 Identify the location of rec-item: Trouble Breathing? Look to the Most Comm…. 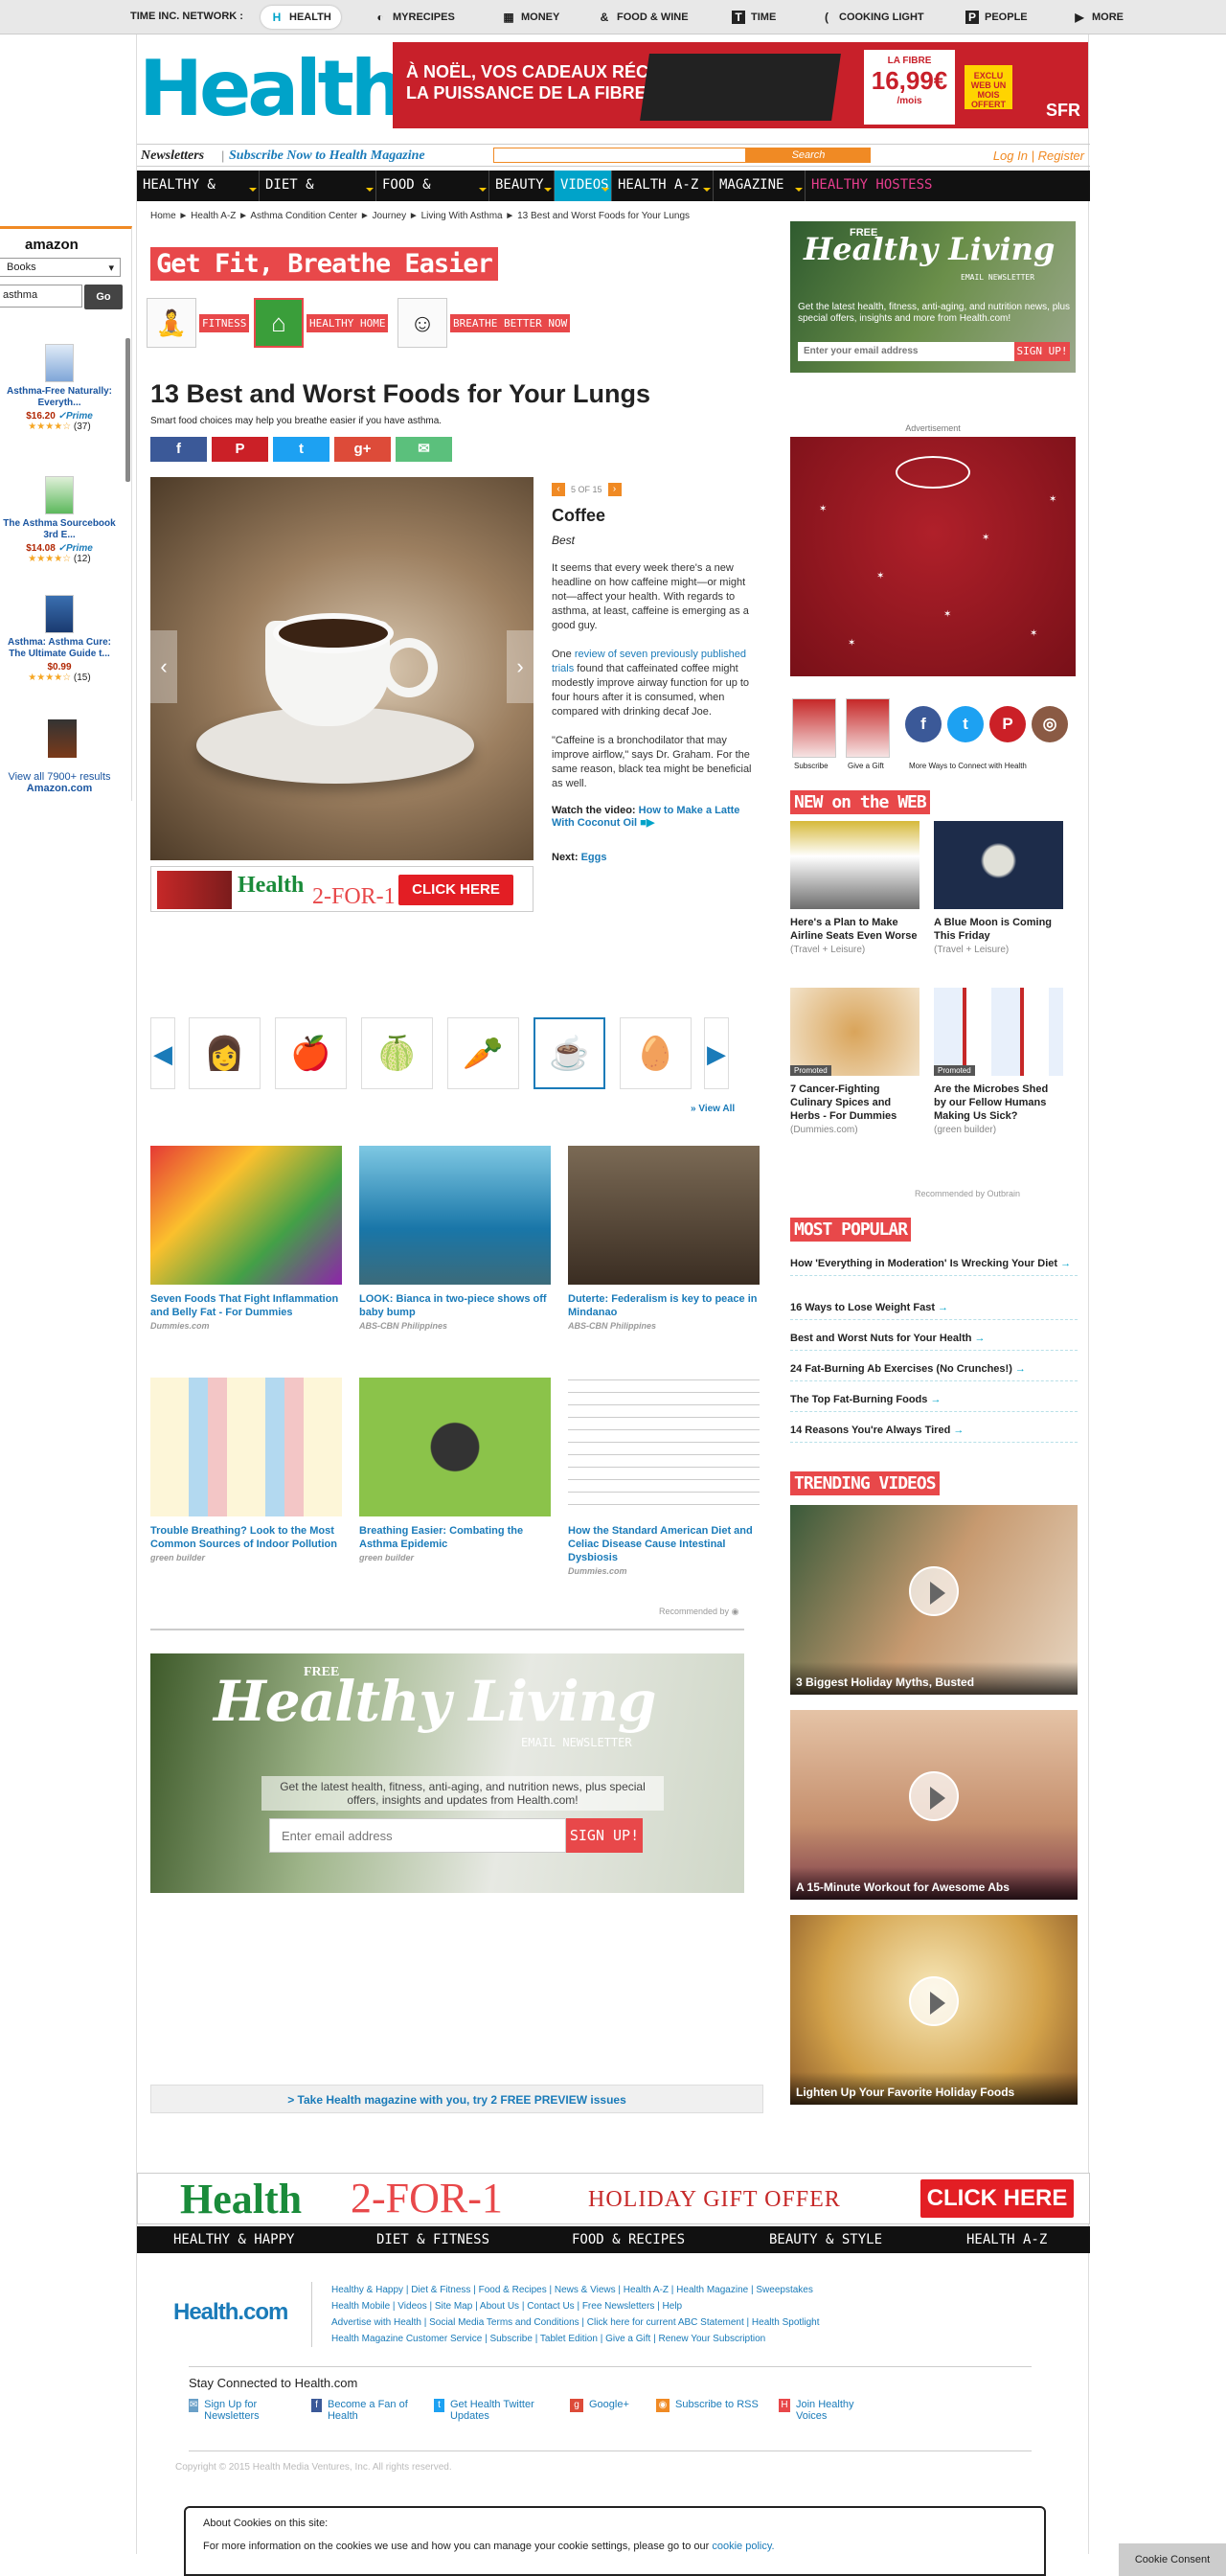
(246, 1470).